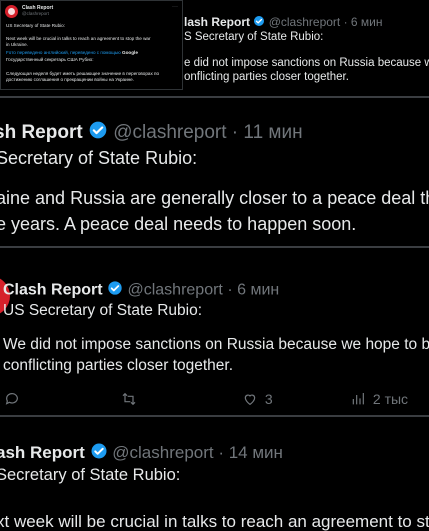 The width and height of the screenshot is (429, 531). Describe the element at coordinates (250, 400) in the screenshot. I see `heart-icon` at that location.